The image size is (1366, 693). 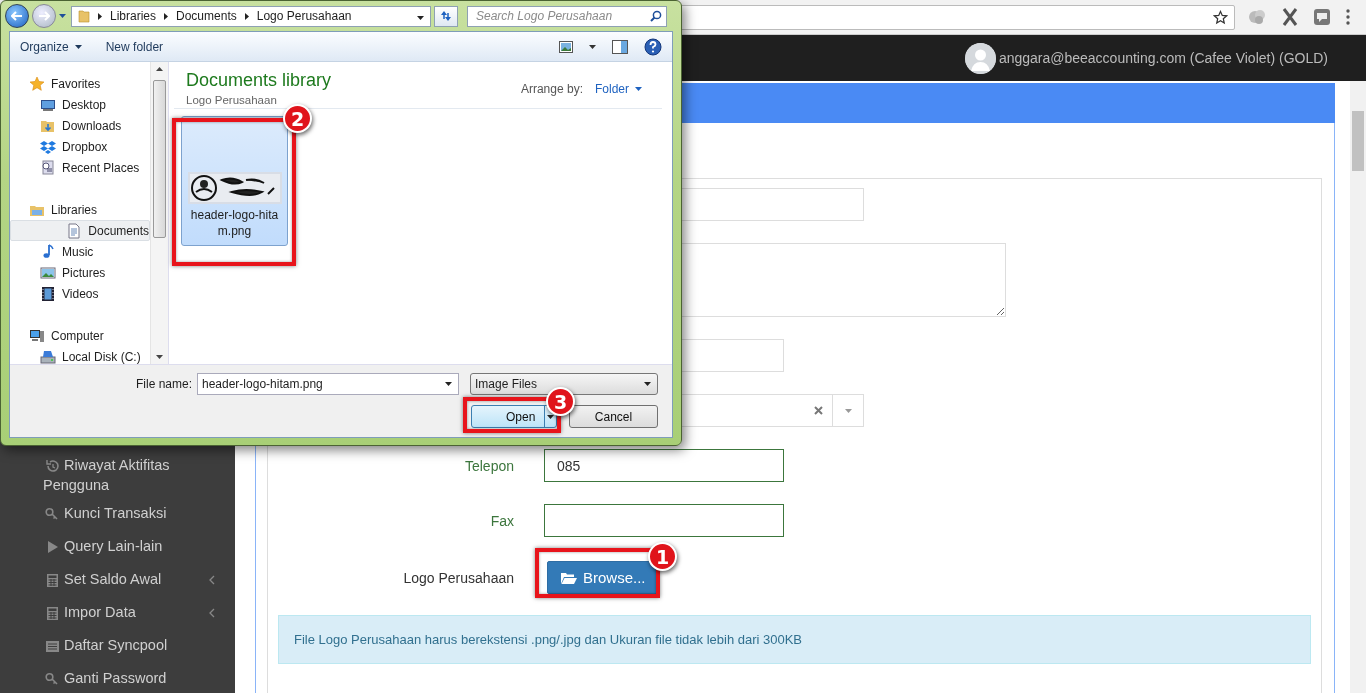 What do you see at coordinates (501, 520) in the screenshot?
I see `field-label: Fax` at bounding box center [501, 520].